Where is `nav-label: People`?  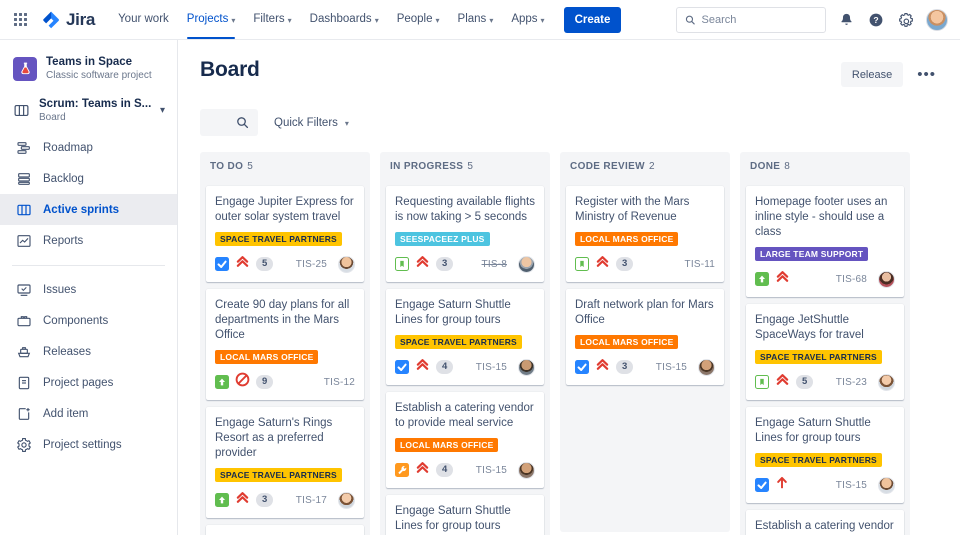
nav-label: People is located at coordinates (414, 19).